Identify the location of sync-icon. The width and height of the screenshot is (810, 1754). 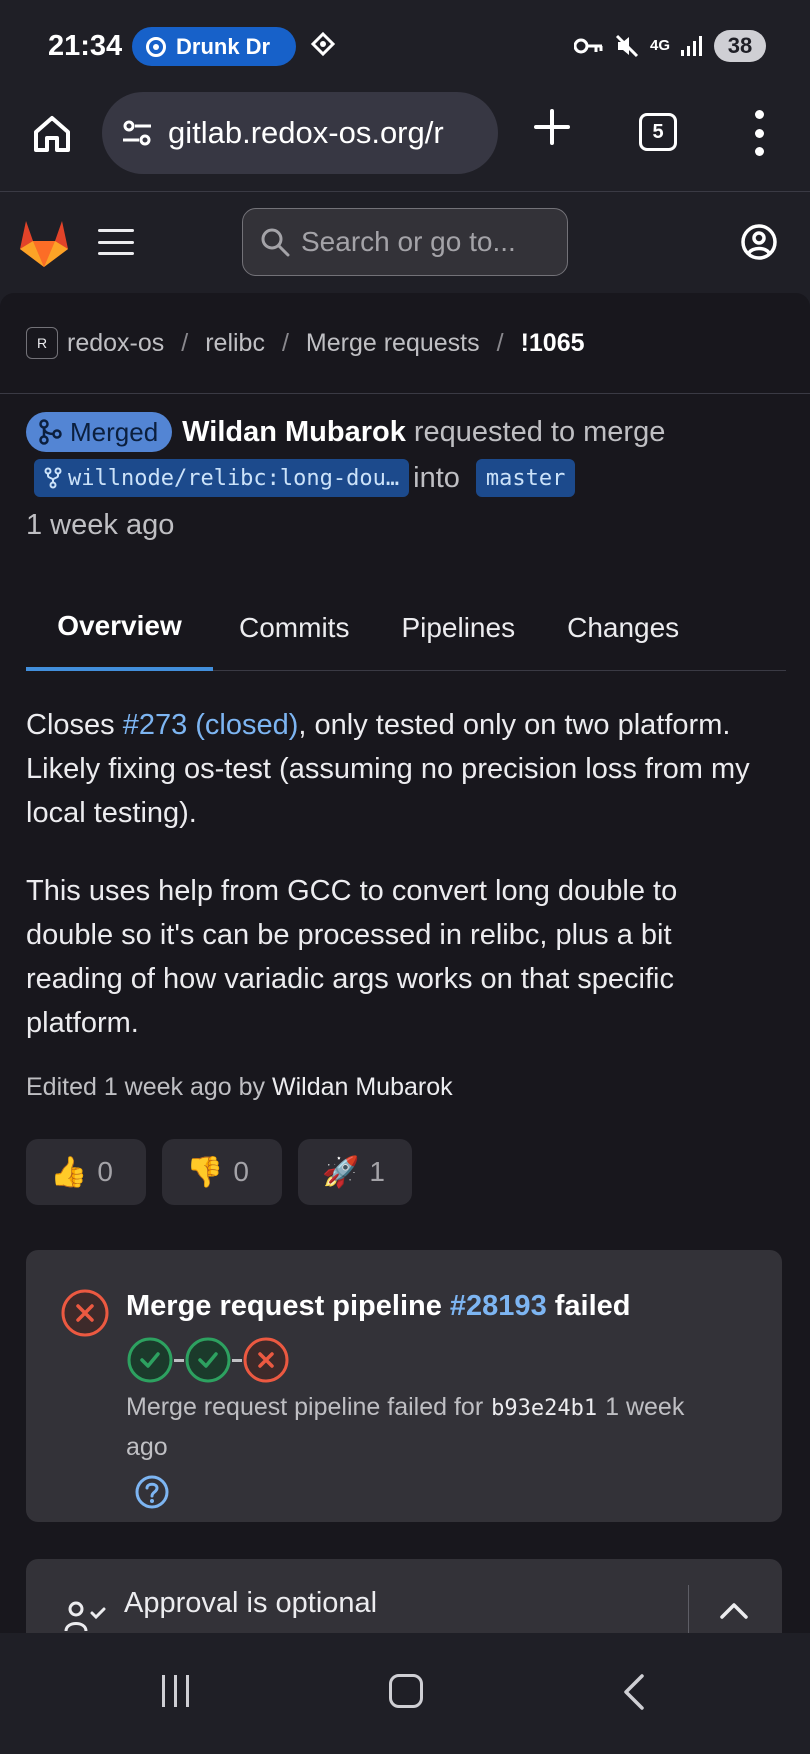
(323, 44).